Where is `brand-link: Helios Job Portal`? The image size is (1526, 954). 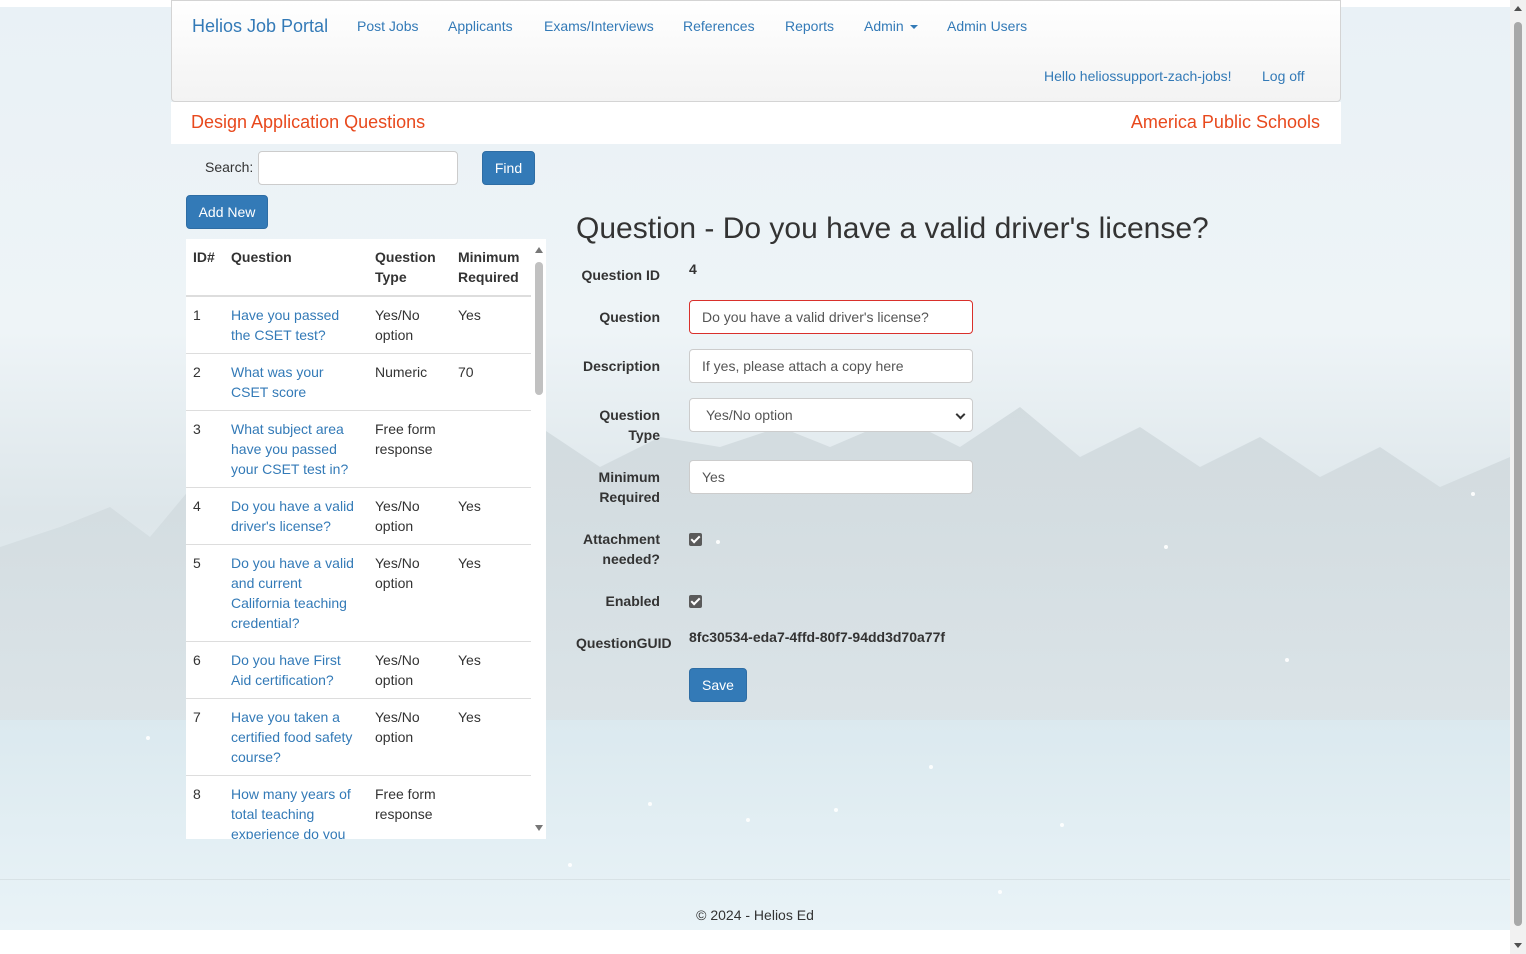
brand-link: Helios Job Portal is located at coordinates (260, 26).